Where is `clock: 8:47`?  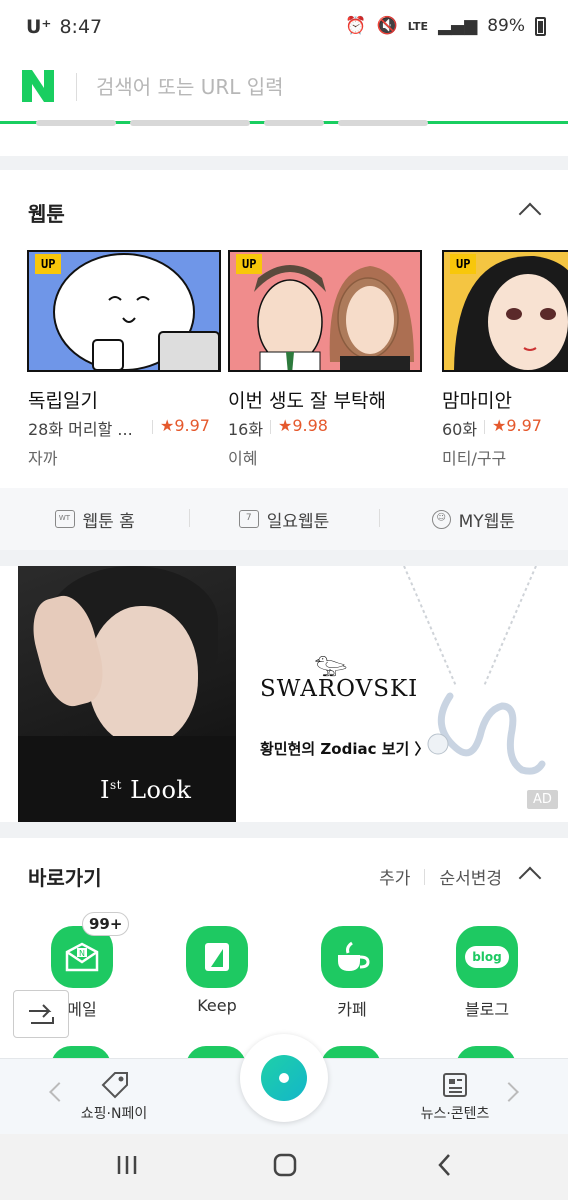
clock: 8:47 is located at coordinates (81, 27).